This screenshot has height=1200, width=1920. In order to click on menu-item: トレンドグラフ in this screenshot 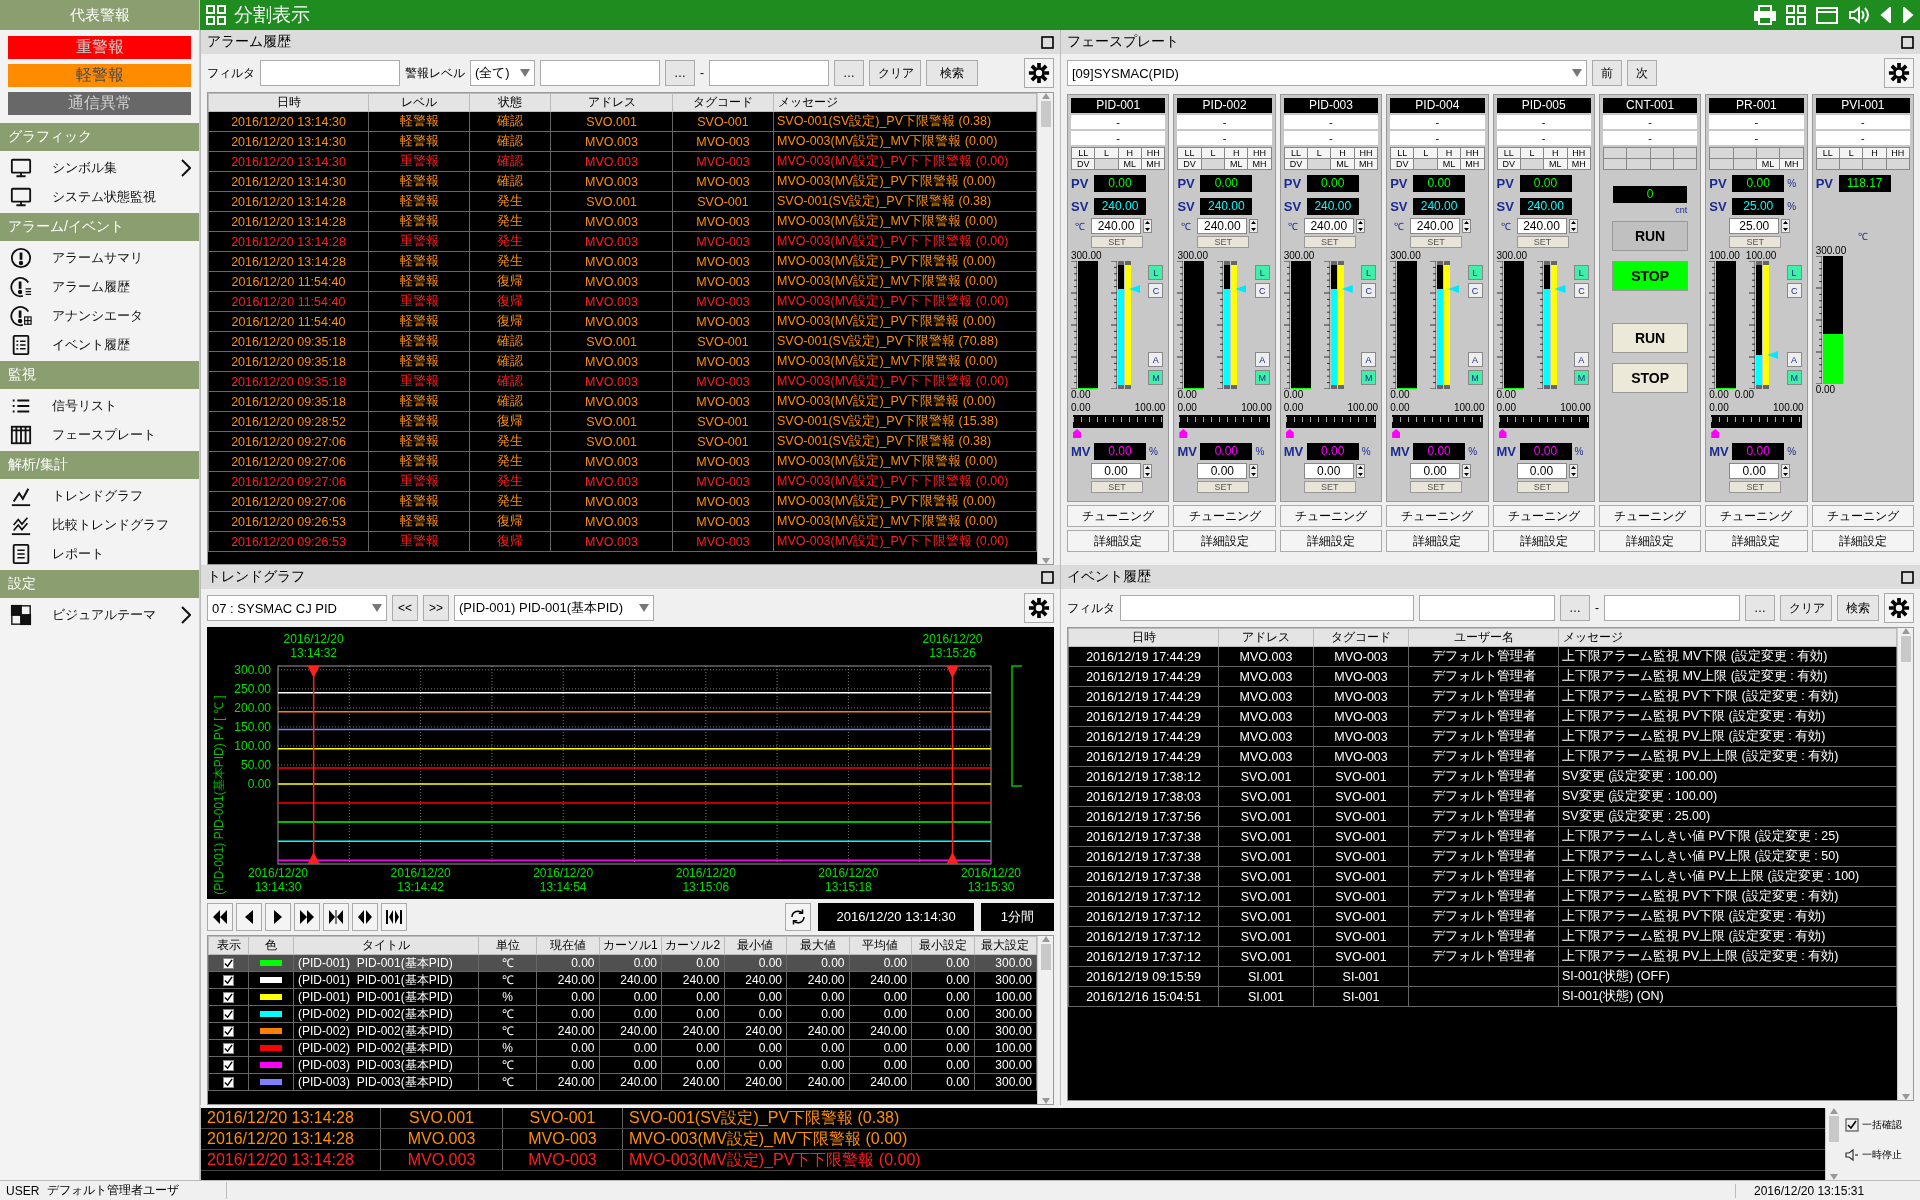, I will do `click(99, 495)`.